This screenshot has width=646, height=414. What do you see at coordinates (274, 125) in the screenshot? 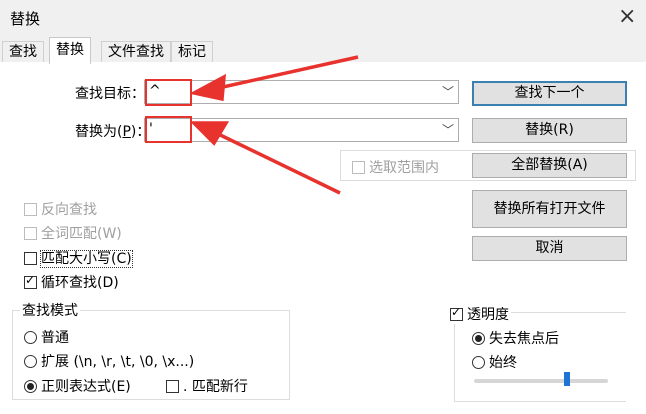
I see `annotation-arrows` at bounding box center [274, 125].